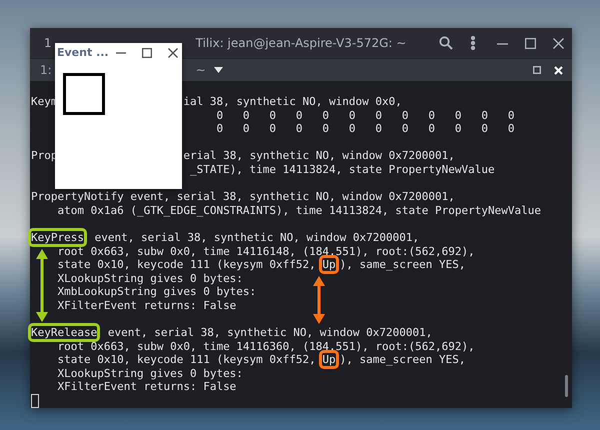 Image resolution: width=600 pixels, height=430 pixels. What do you see at coordinates (342, 169) in the screenshot?
I see `terminal-text: _STATE), time 14113824, state PropertyNewValue` at bounding box center [342, 169].